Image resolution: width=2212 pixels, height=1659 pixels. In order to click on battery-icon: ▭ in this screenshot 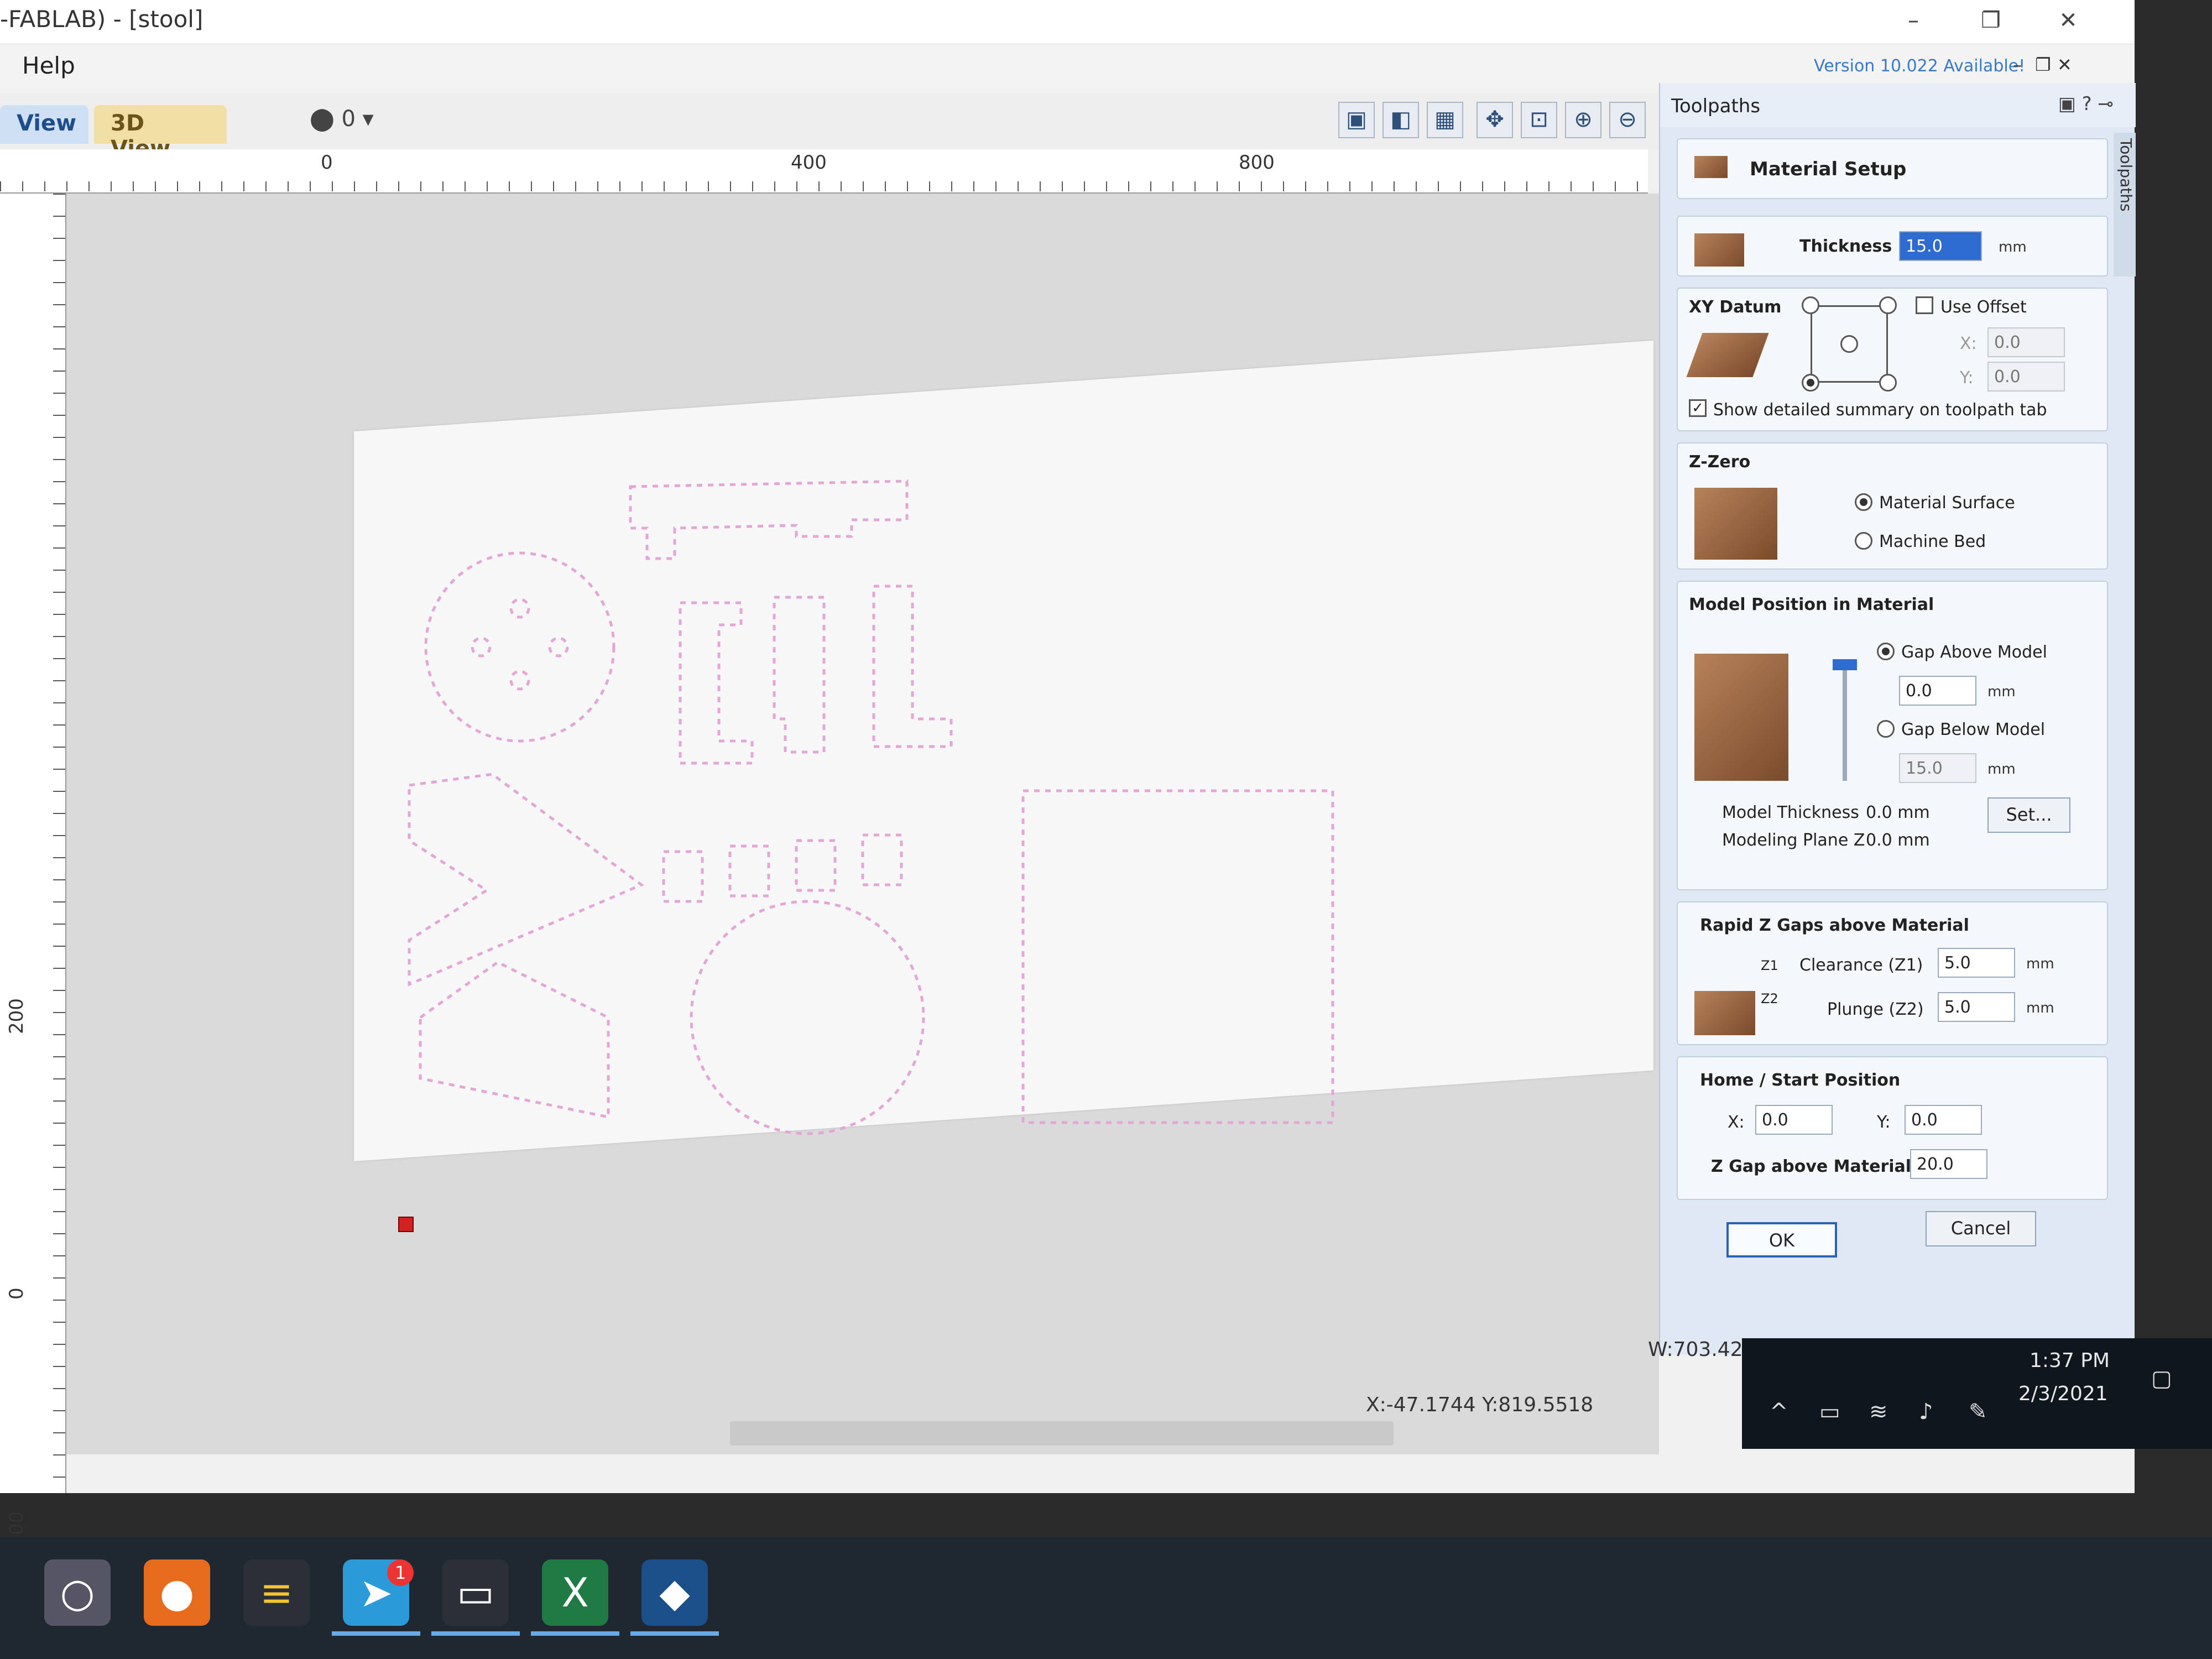, I will do `click(1830, 1412)`.